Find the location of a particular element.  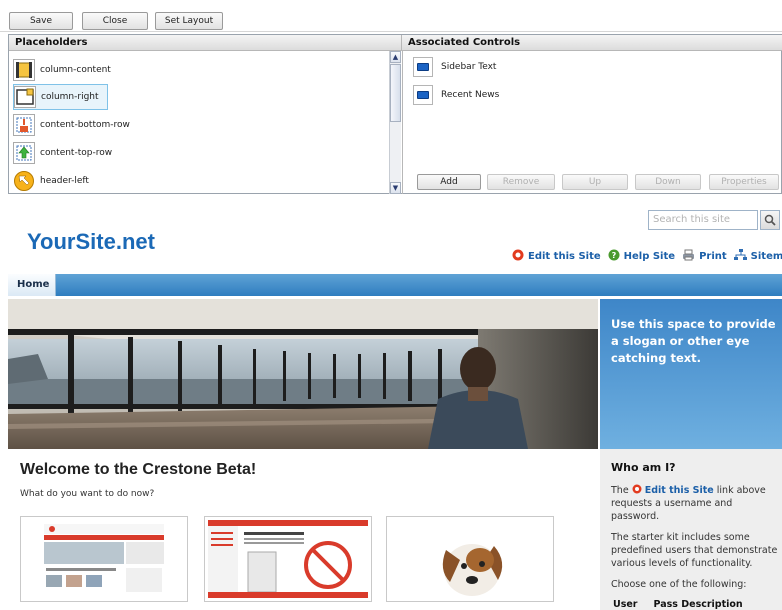

placeholder-item-column-content: column-content is located at coordinates (66, 70).